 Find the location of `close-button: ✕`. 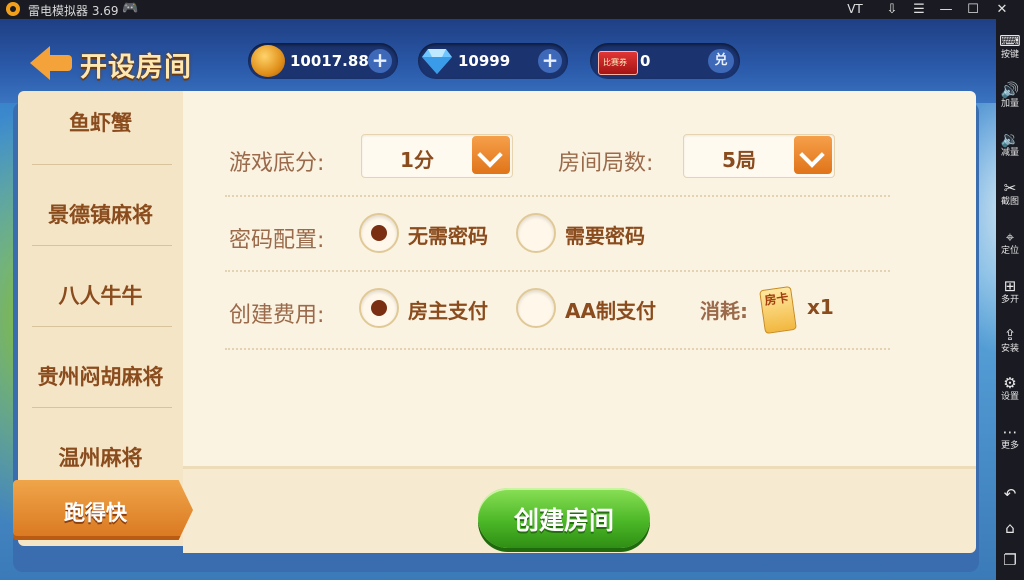

close-button: ✕ is located at coordinates (1002, 9).